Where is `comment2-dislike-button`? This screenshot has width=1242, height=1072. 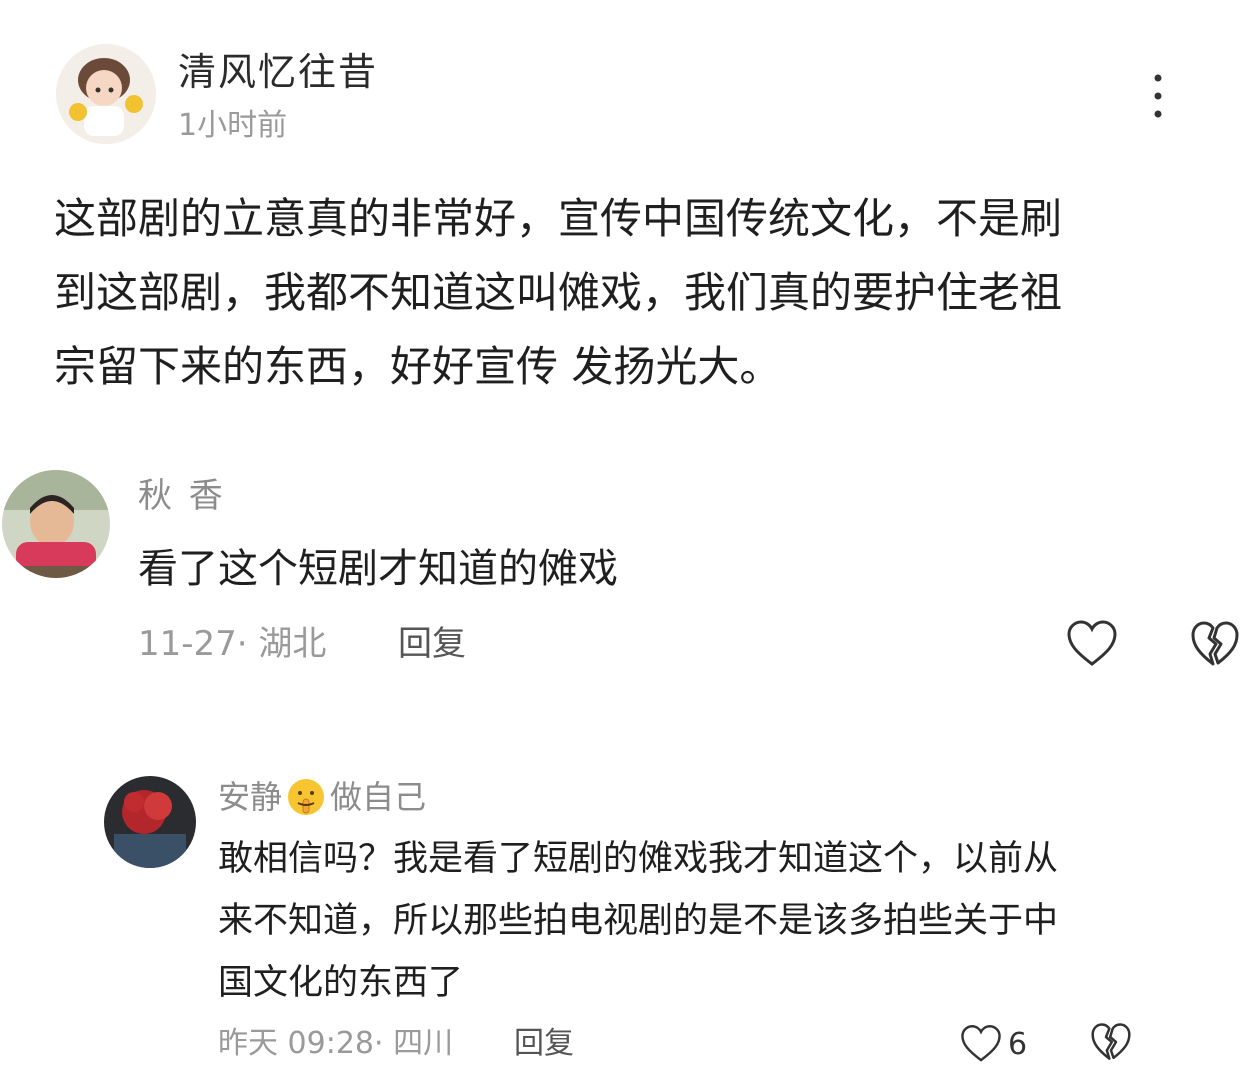 comment2-dislike-button is located at coordinates (1111, 1043).